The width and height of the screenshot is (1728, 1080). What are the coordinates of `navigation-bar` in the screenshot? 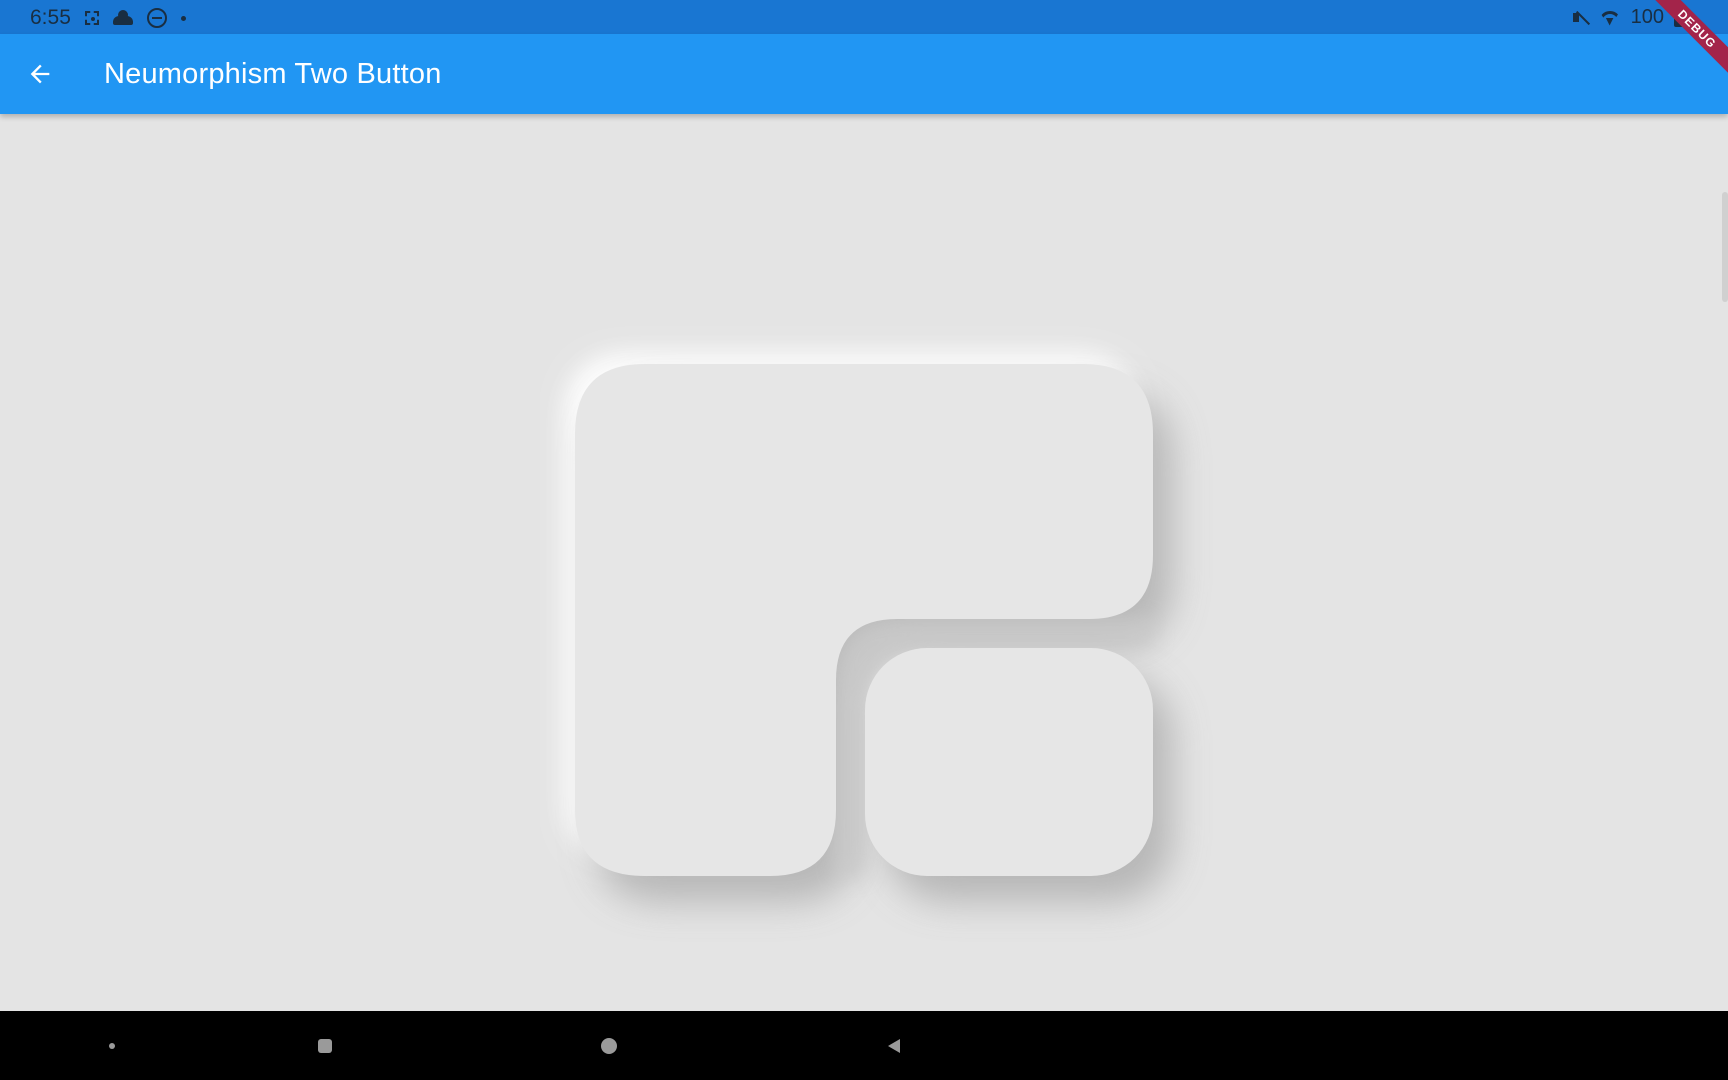 It's located at (864, 1045).